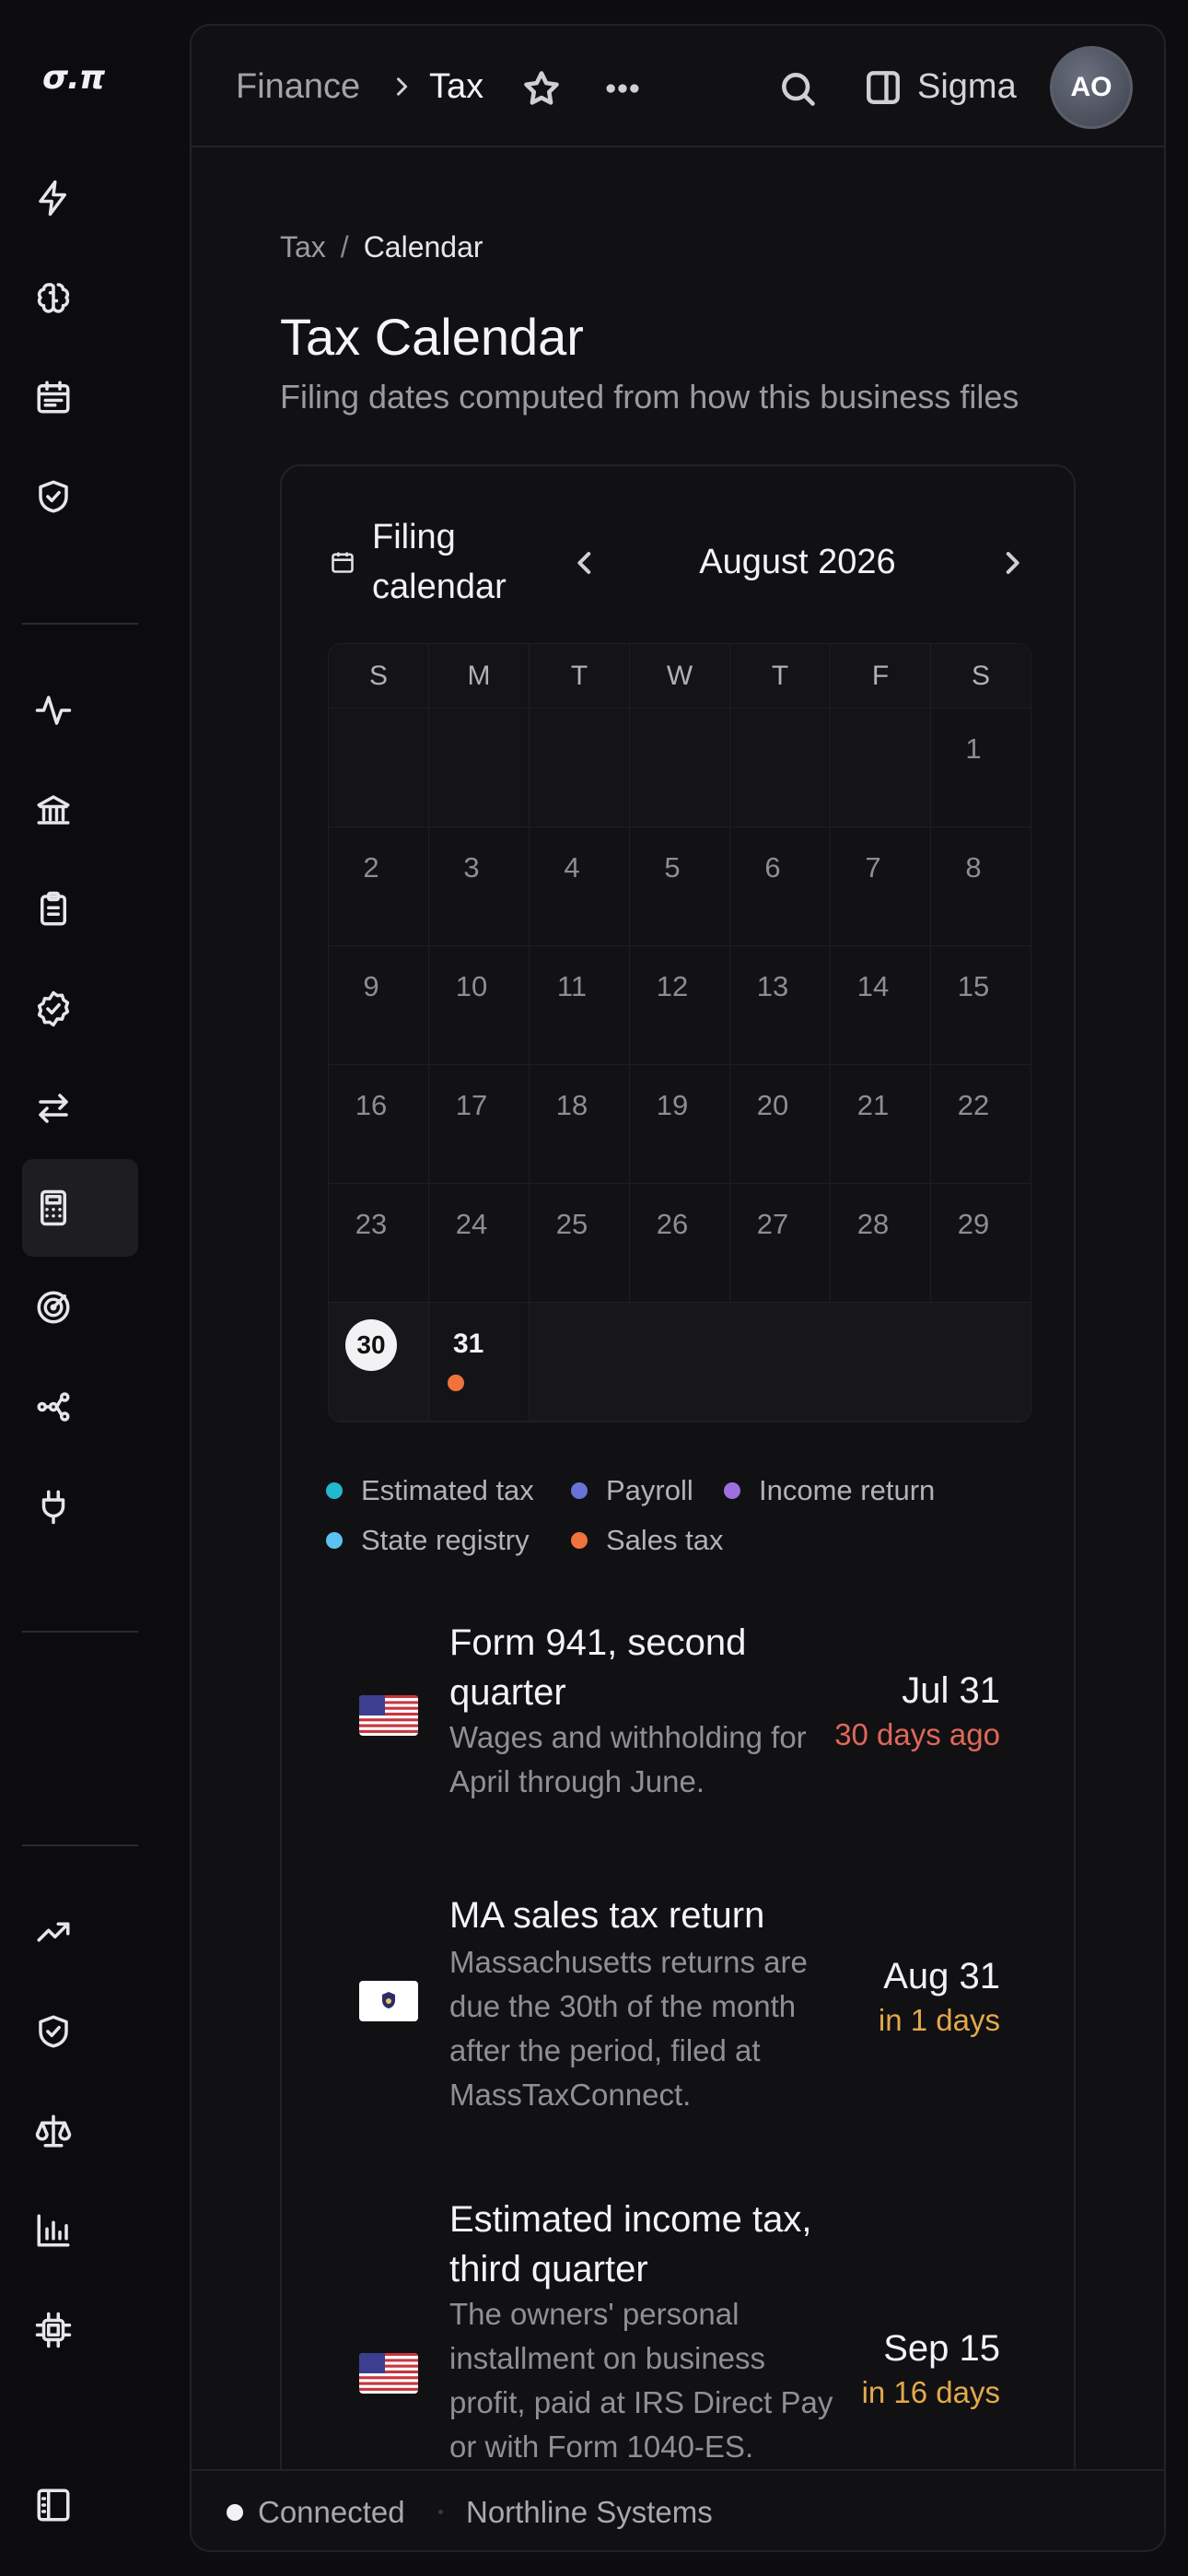  Describe the element at coordinates (917, 1734) in the screenshot. I see `deadline-relative-time: 30 days ago` at that location.